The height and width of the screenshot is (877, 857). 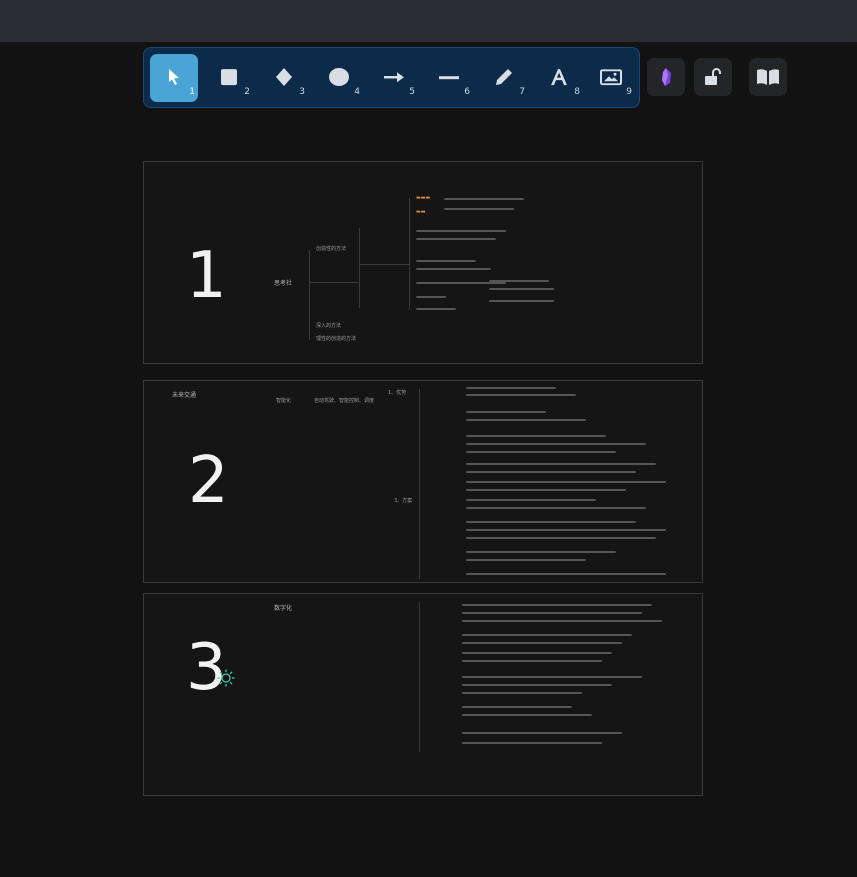 What do you see at coordinates (247, 92) in the screenshot?
I see `tool-number: 2` at bounding box center [247, 92].